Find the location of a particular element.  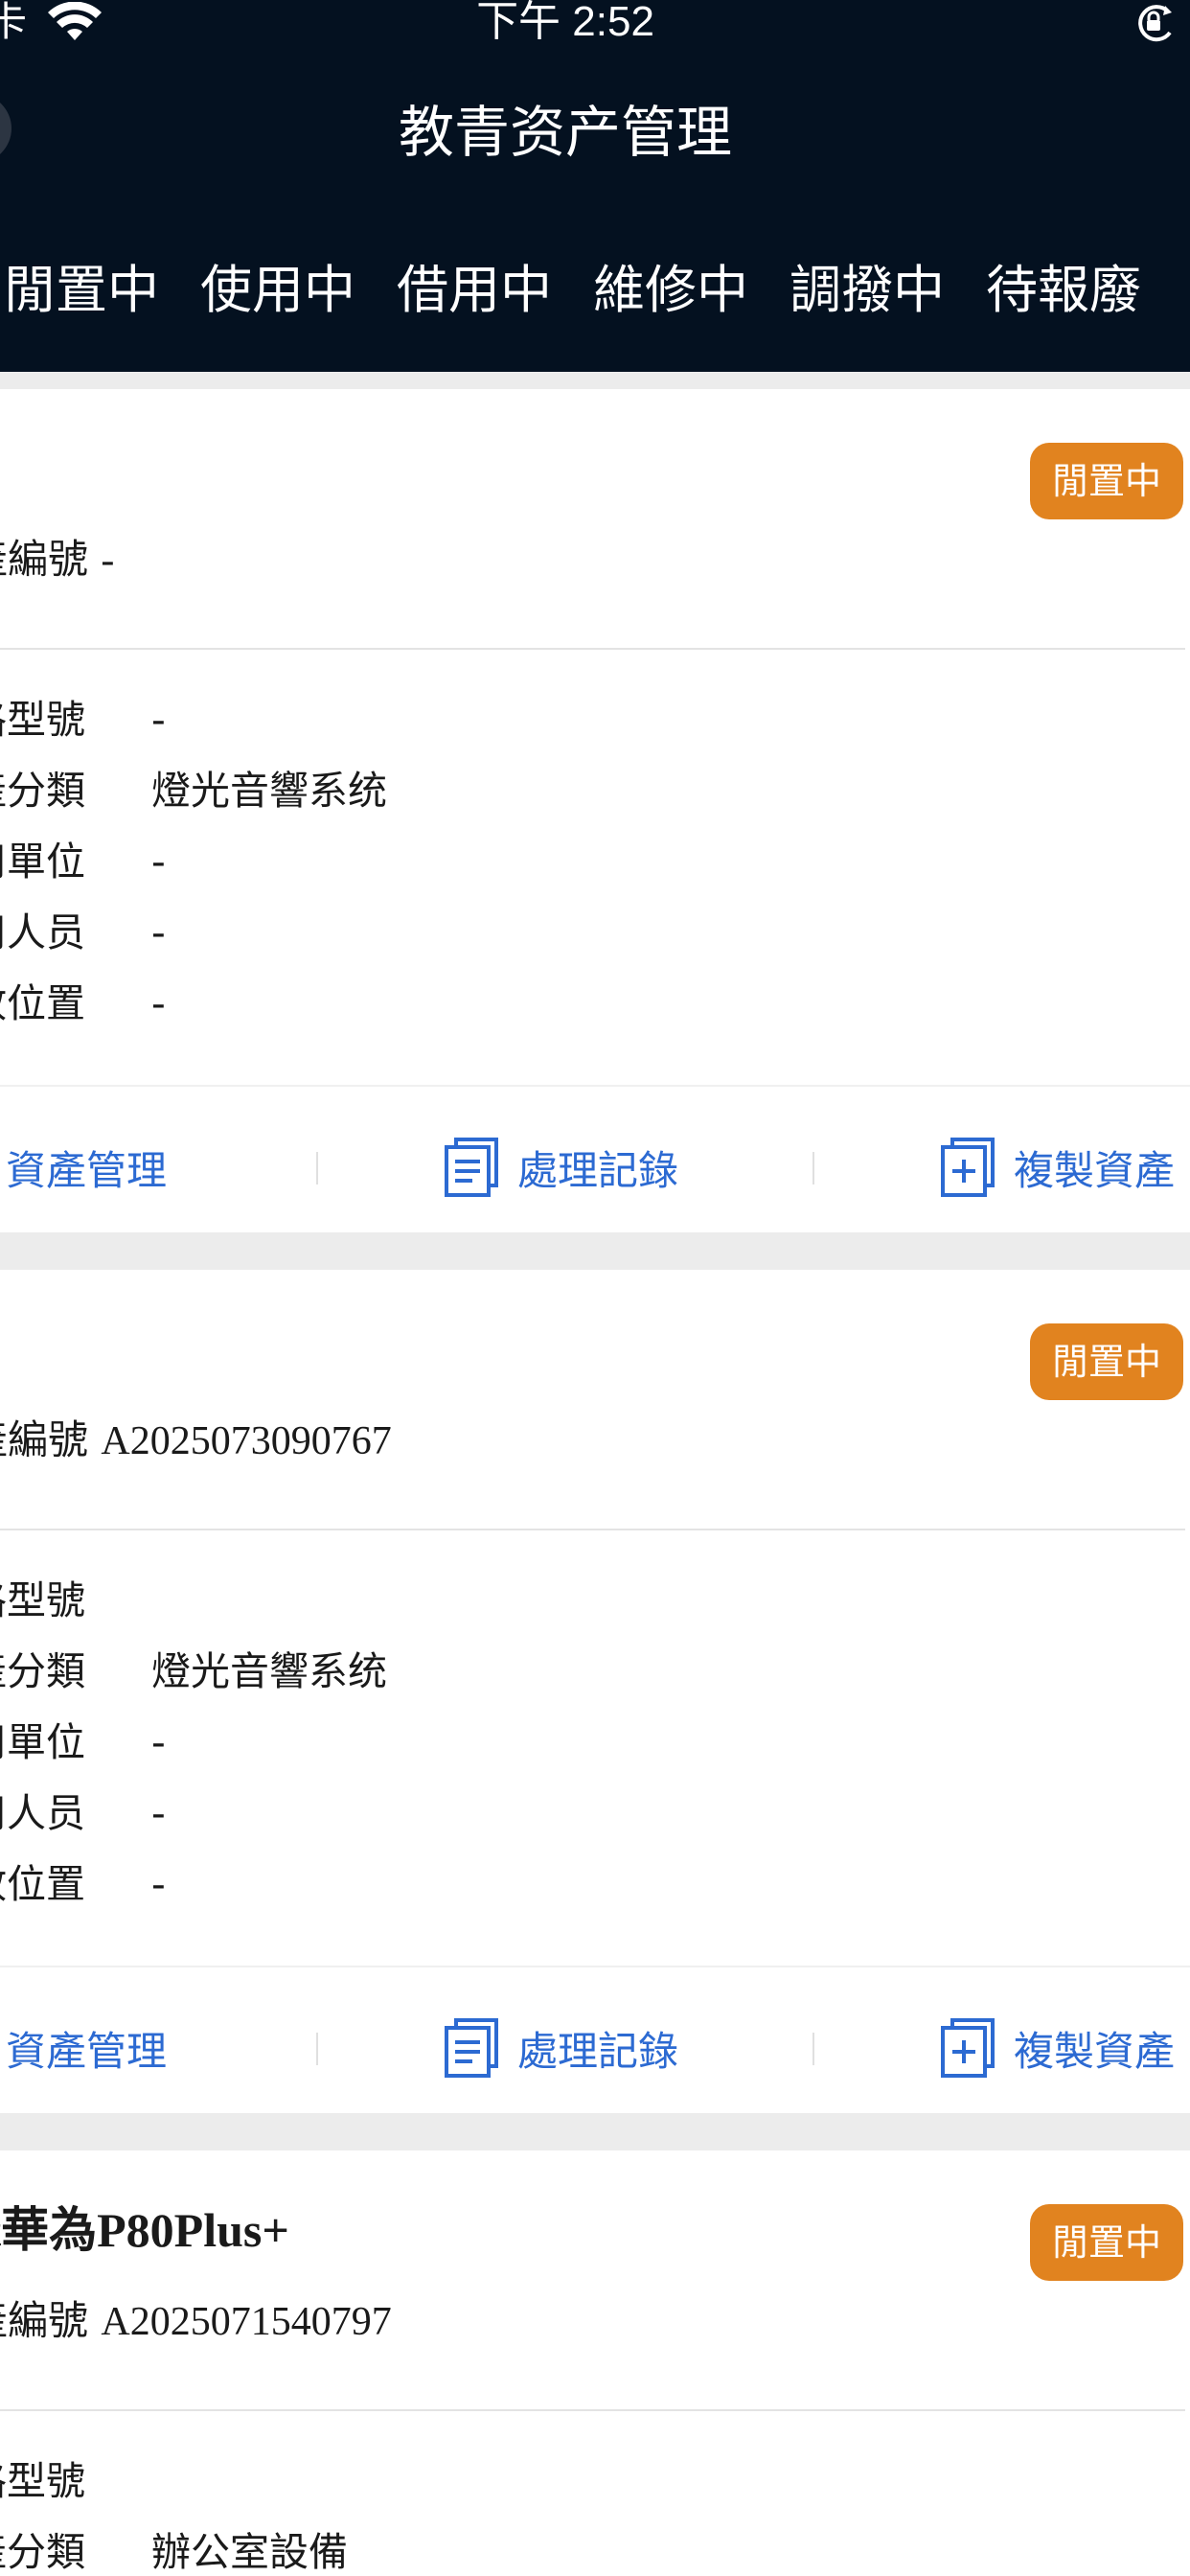

asset-fields: 格型號 產分類 辦公室設備 is located at coordinates (174, 2514).